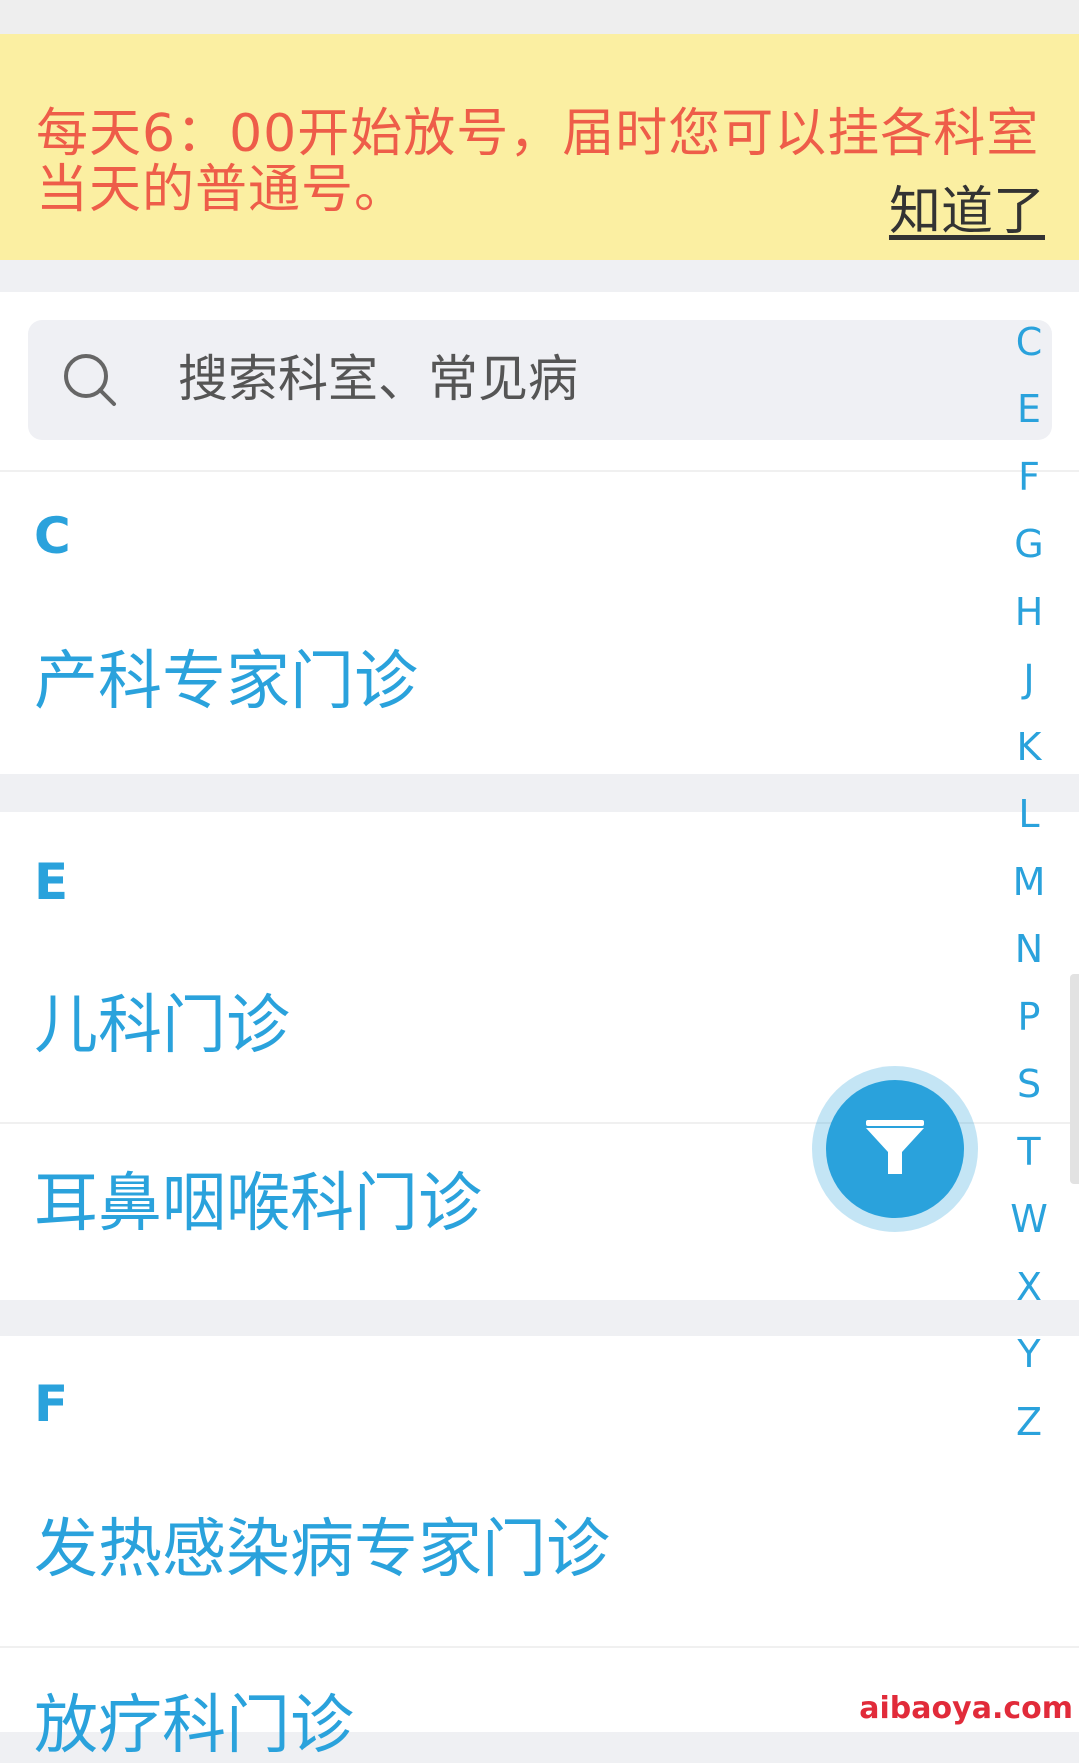  What do you see at coordinates (1029, 1017) in the screenshot?
I see `index-letter-p: P` at bounding box center [1029, 1017].